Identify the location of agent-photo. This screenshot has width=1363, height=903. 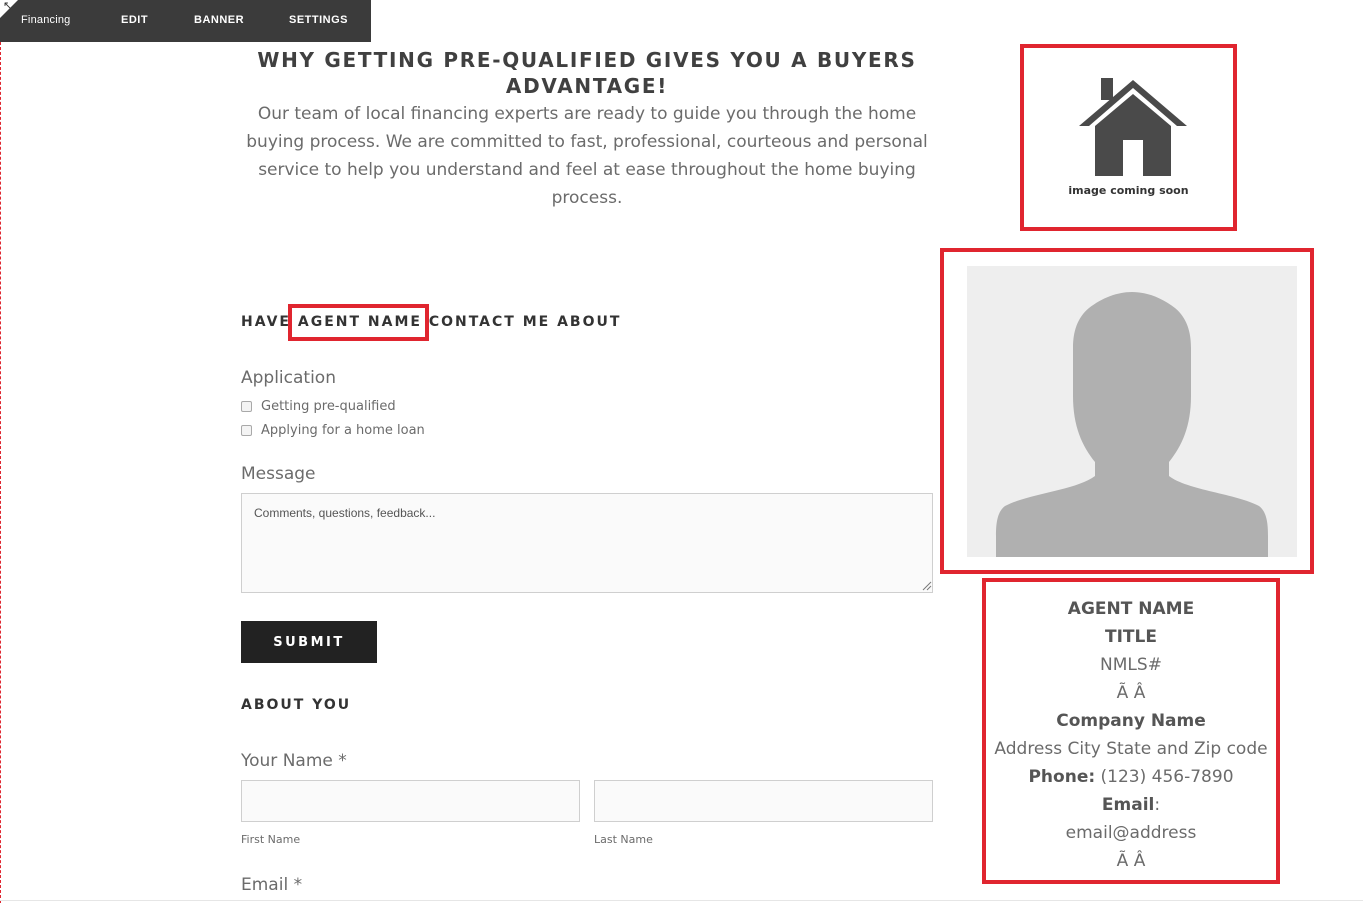
(1132, 411).